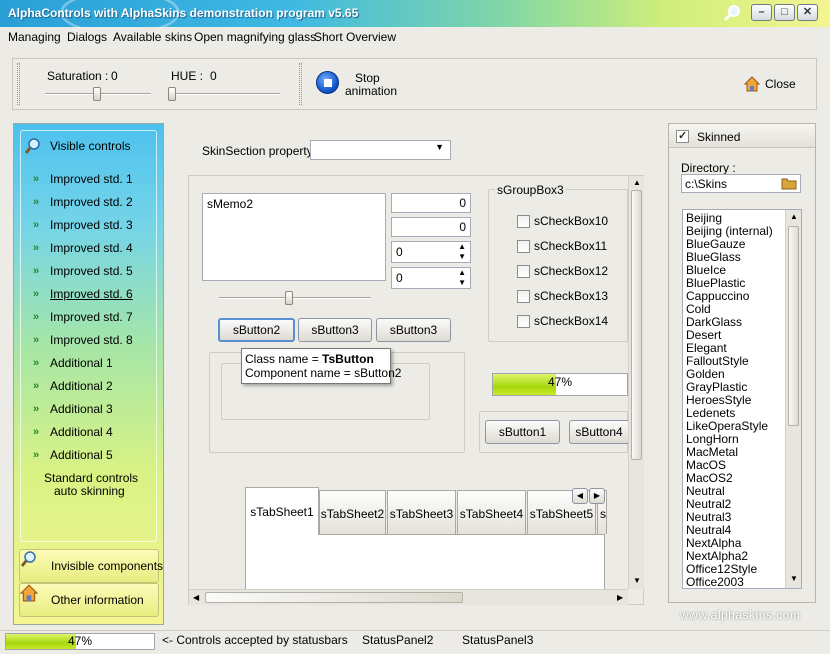 This screenshot has height=654, width=830. Describe the element at coordinates (18, 84) in the screenshot. I see `toolbar-grip` at that location.